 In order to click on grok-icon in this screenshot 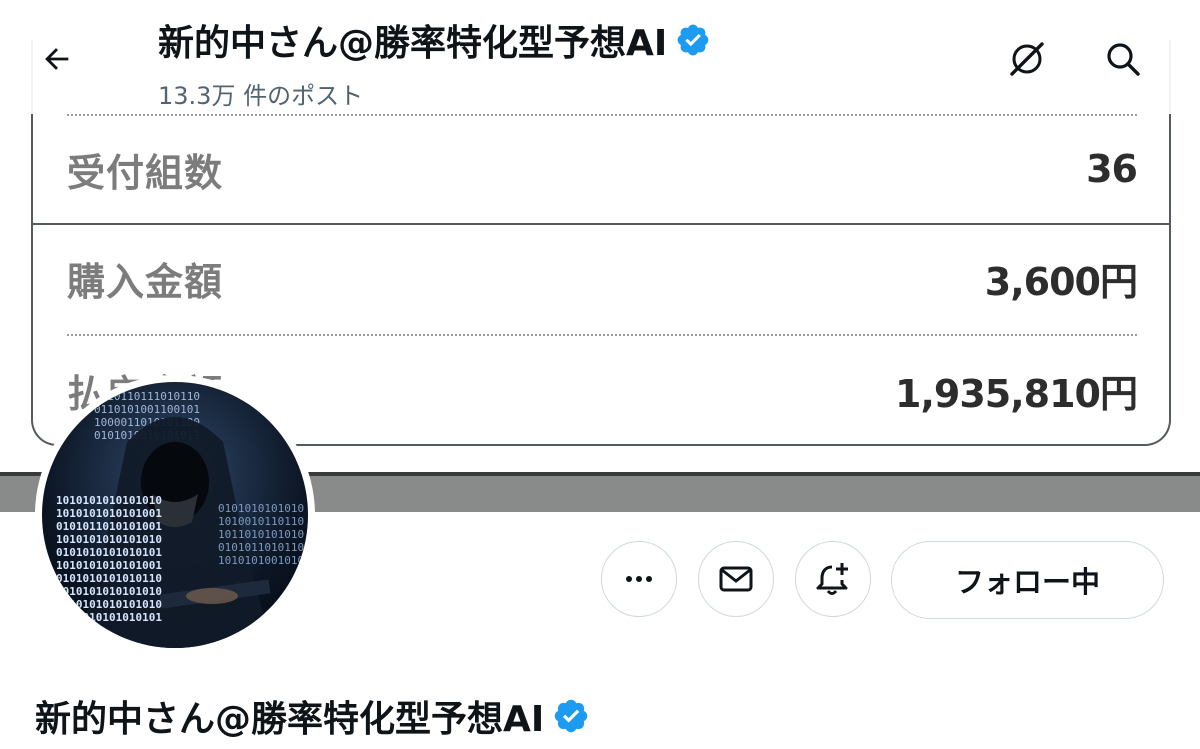, I will do `click(1027, 59)`.